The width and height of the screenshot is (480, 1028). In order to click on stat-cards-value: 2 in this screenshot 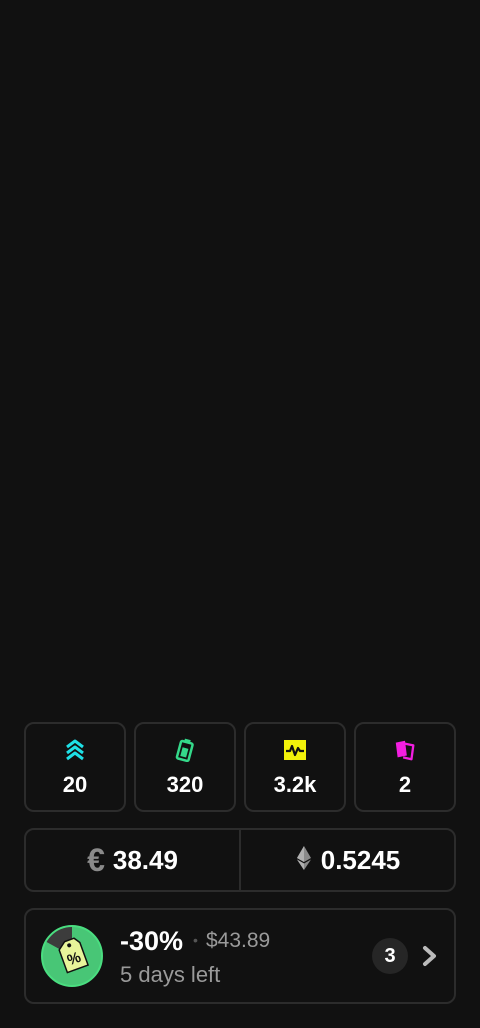, I will do `click(405, 784)`.